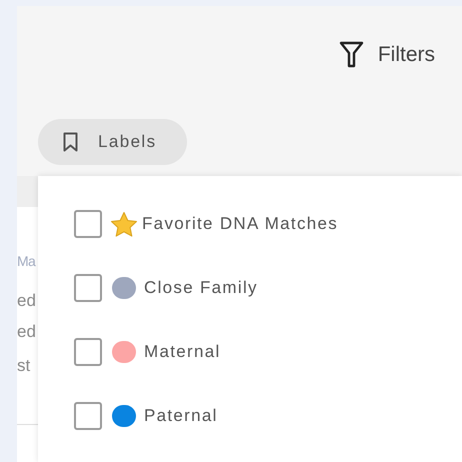 Image resolution: width=462 pixels, height=462 pixels. Describe the element at coordinates (70, 142) in the screenshot. I see `bookmark-icon` at that location.